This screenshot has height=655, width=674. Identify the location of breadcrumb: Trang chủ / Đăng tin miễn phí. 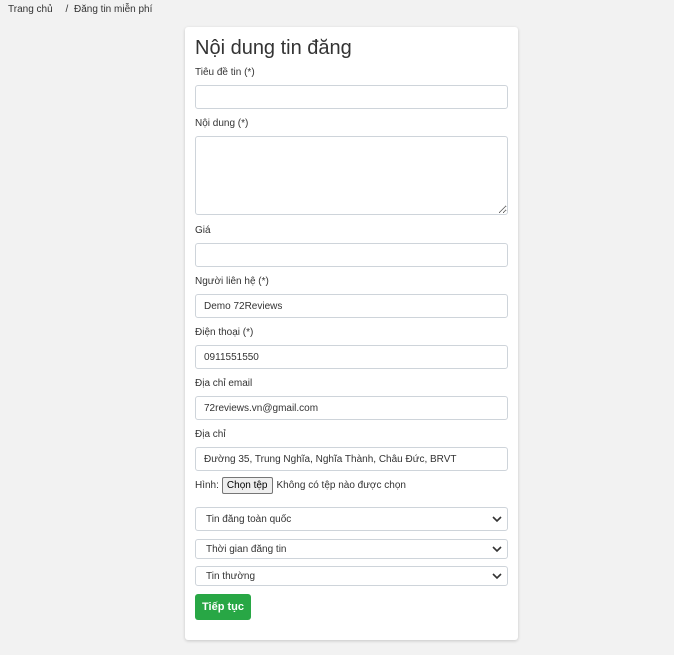
(80, 9).